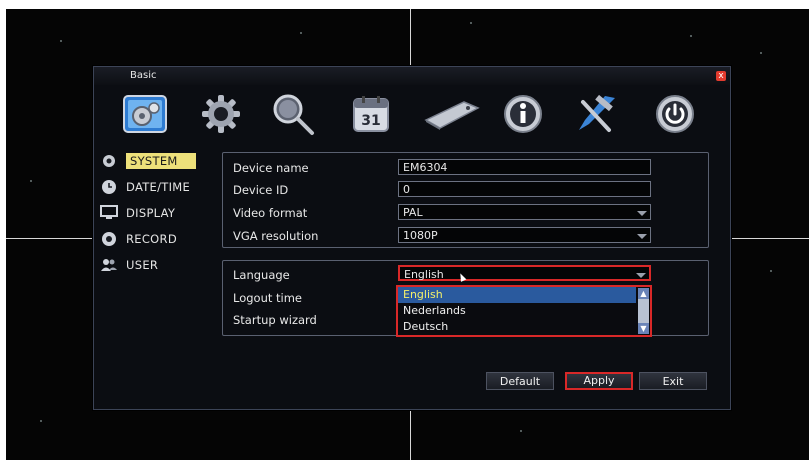 This screenshot has width=809, height=460. What do you see at coordinates (145, 114) in the screenshot?
I see `basic-config-icon` at bounding box center [145, 114].